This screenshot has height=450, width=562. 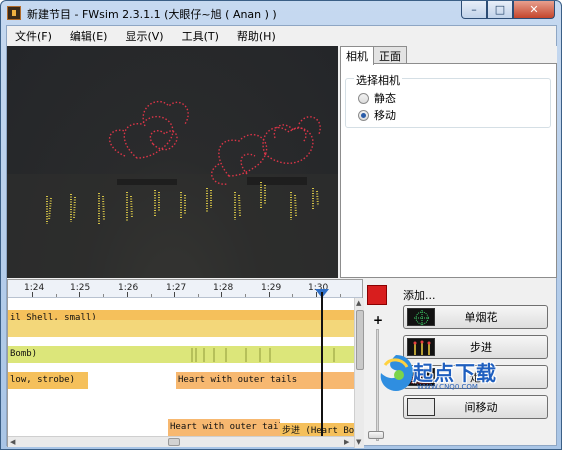 I want to click on window-title: 新建节目 - FWsim 2.3.1.1 (大眼仔~旭 ( Anan ) ), so click(x=152, y=14).